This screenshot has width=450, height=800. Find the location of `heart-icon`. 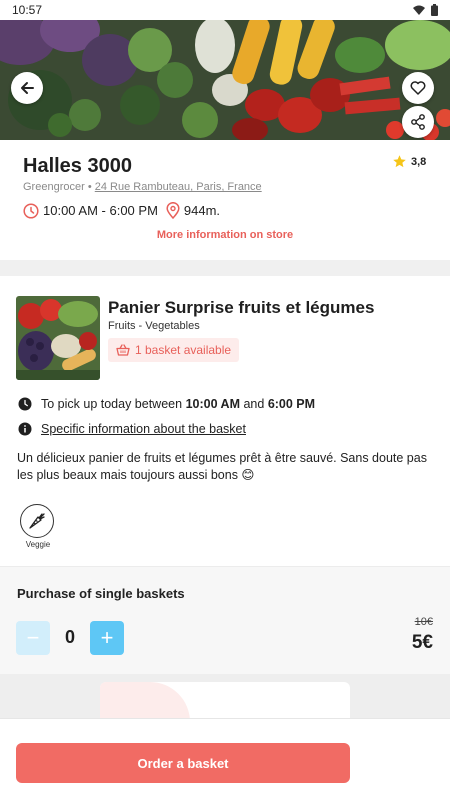

heart-icon is located at coordinates (418, 88).